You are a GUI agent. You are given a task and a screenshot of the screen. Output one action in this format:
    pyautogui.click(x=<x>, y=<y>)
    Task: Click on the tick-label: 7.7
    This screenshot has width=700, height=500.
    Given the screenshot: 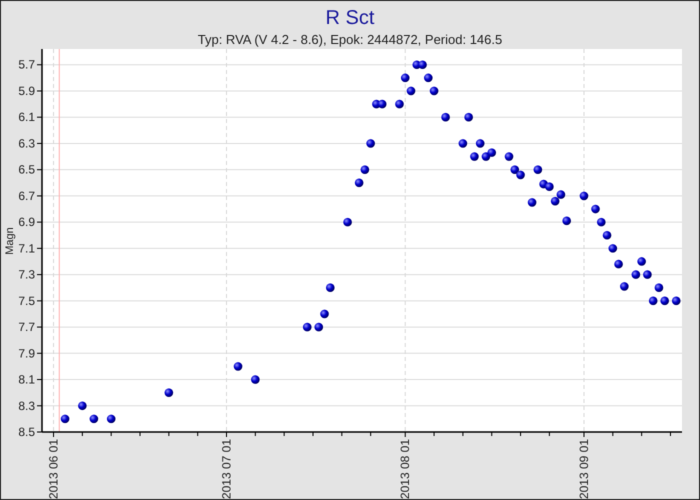 What is the action you would take?
    pyautogui.click(x=26, y=327)
    